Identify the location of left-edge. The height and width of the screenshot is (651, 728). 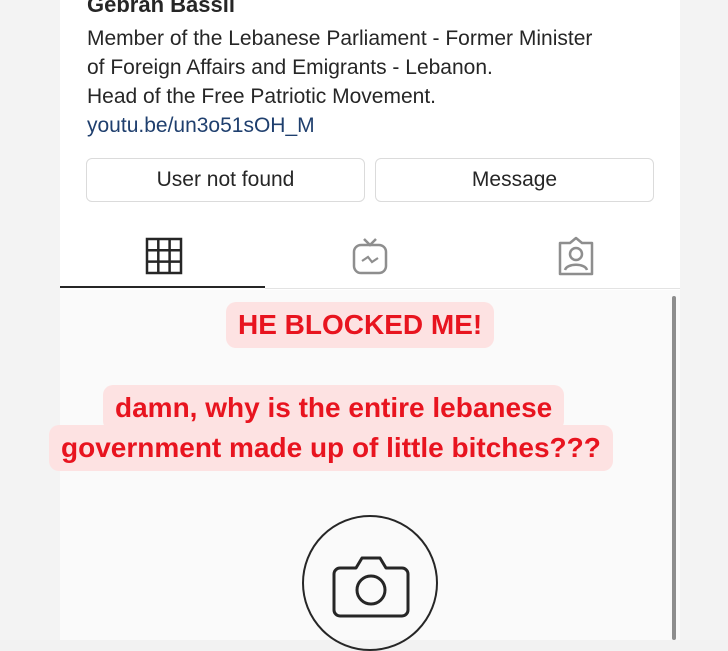
(30, 320).